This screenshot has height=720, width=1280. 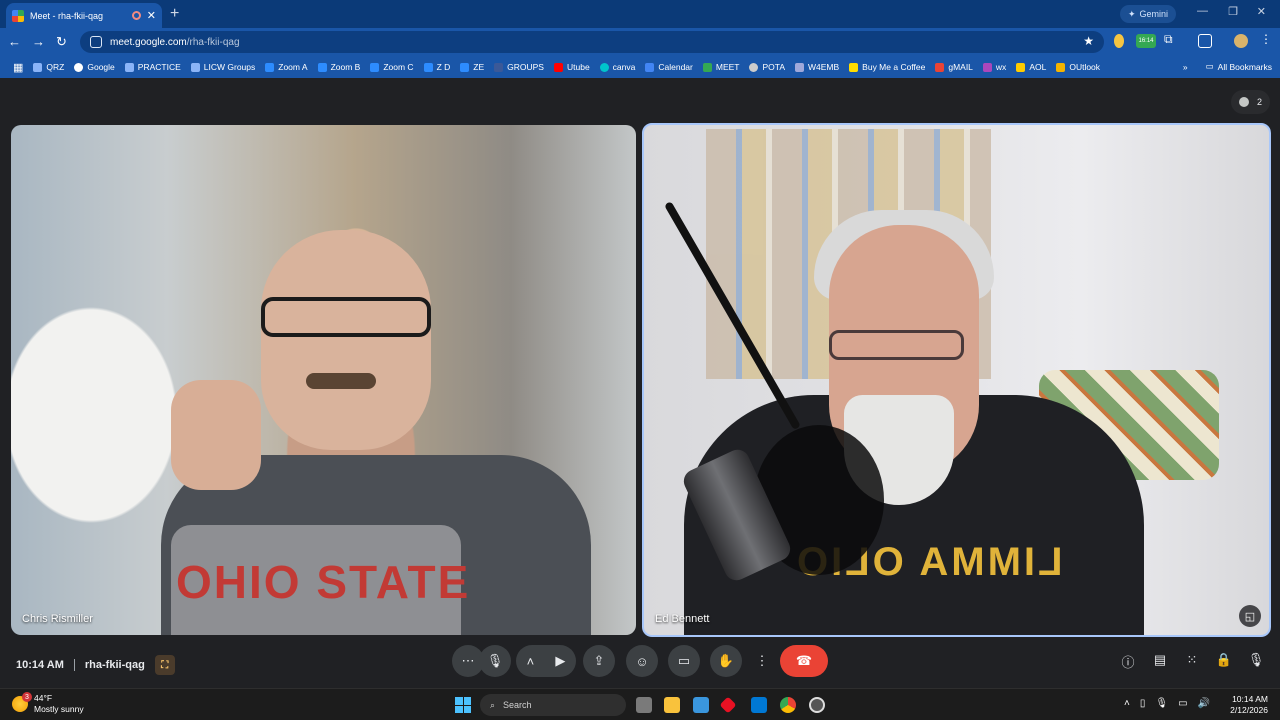 I want to click on bookmark-item: AOL, so click(x=1031, y=67).